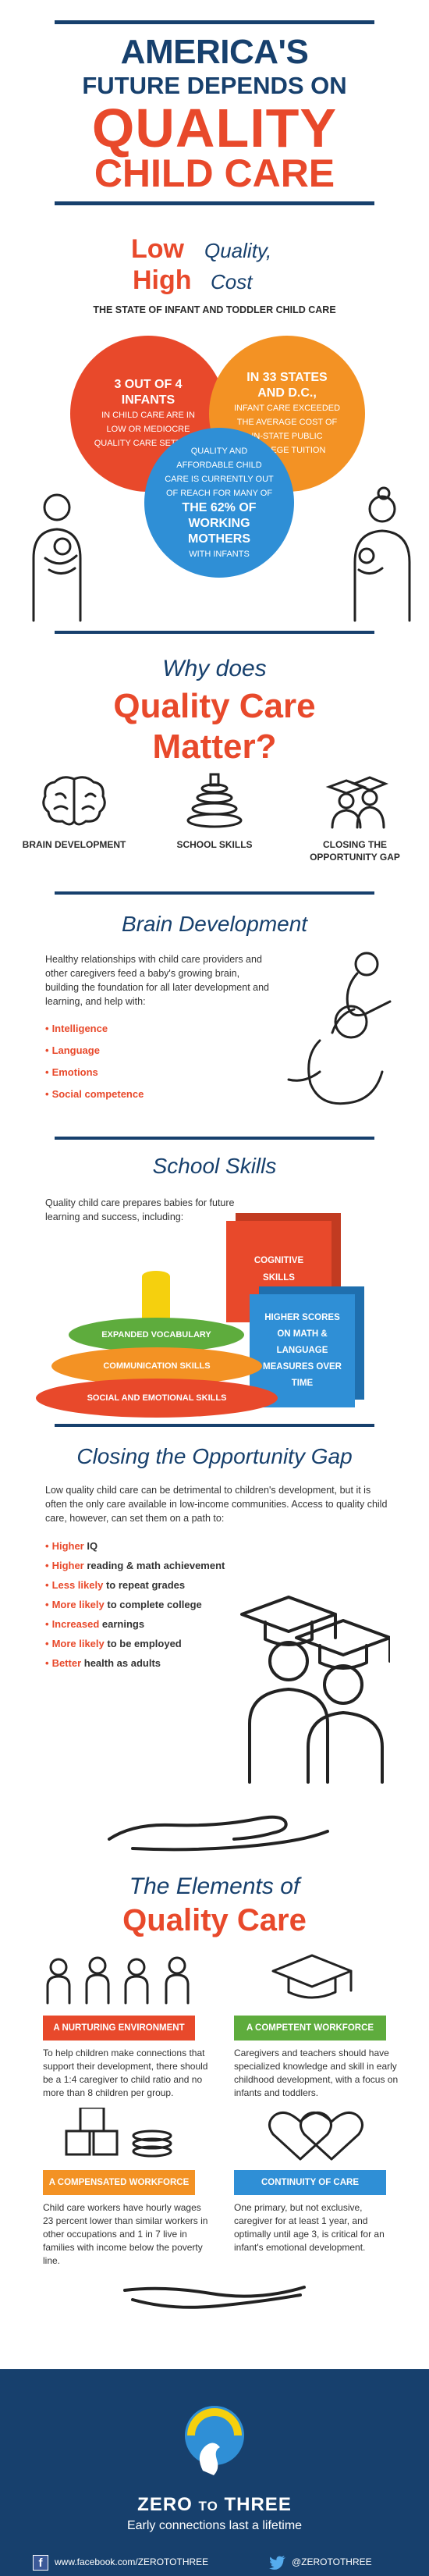 This screenshot has height=2576, width=429. What do you see at coordinates (157, 249) in the screenshot?
I see `cost-title-low: Low` at bounding box center [157, 249].